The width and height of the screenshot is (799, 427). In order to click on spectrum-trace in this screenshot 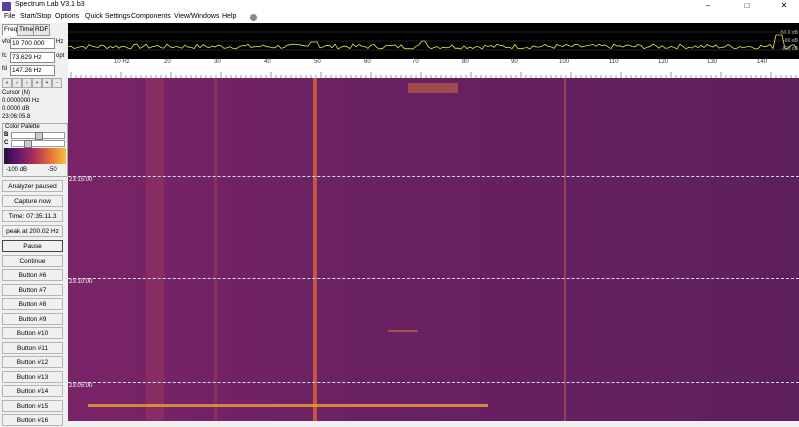, I will do `click(433, 41)`.